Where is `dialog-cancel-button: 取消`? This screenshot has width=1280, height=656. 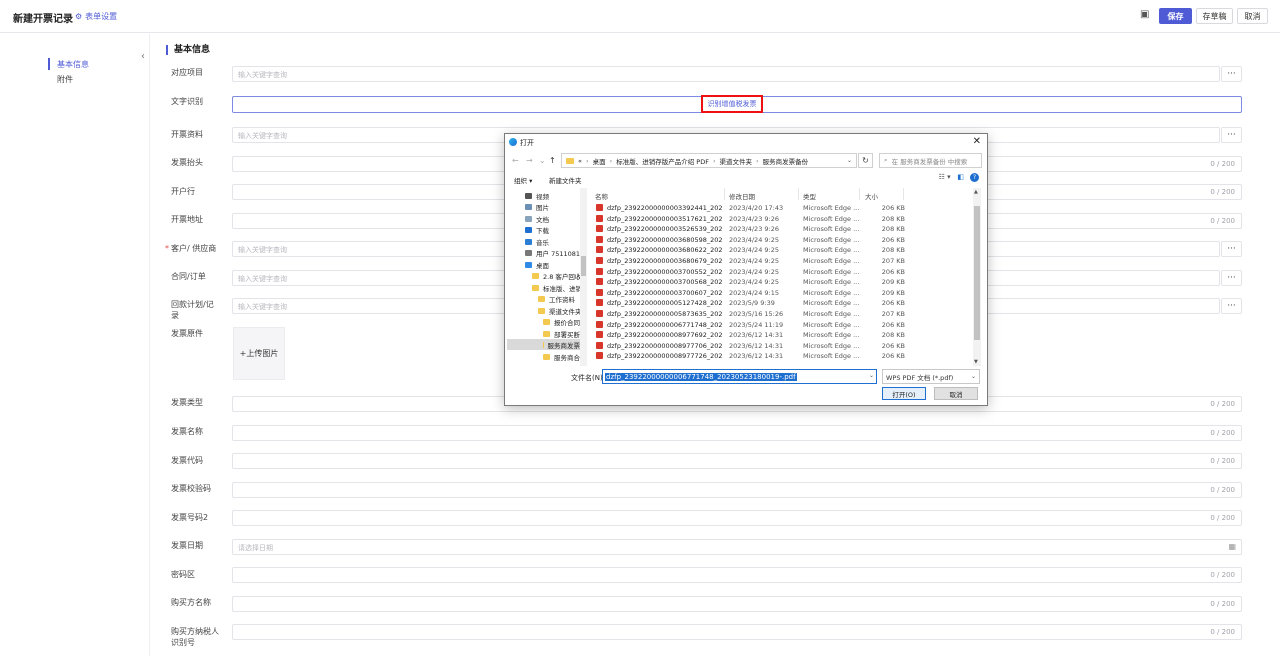 dialog-cancel-button: 取消 is located at coordinates (956, 393).